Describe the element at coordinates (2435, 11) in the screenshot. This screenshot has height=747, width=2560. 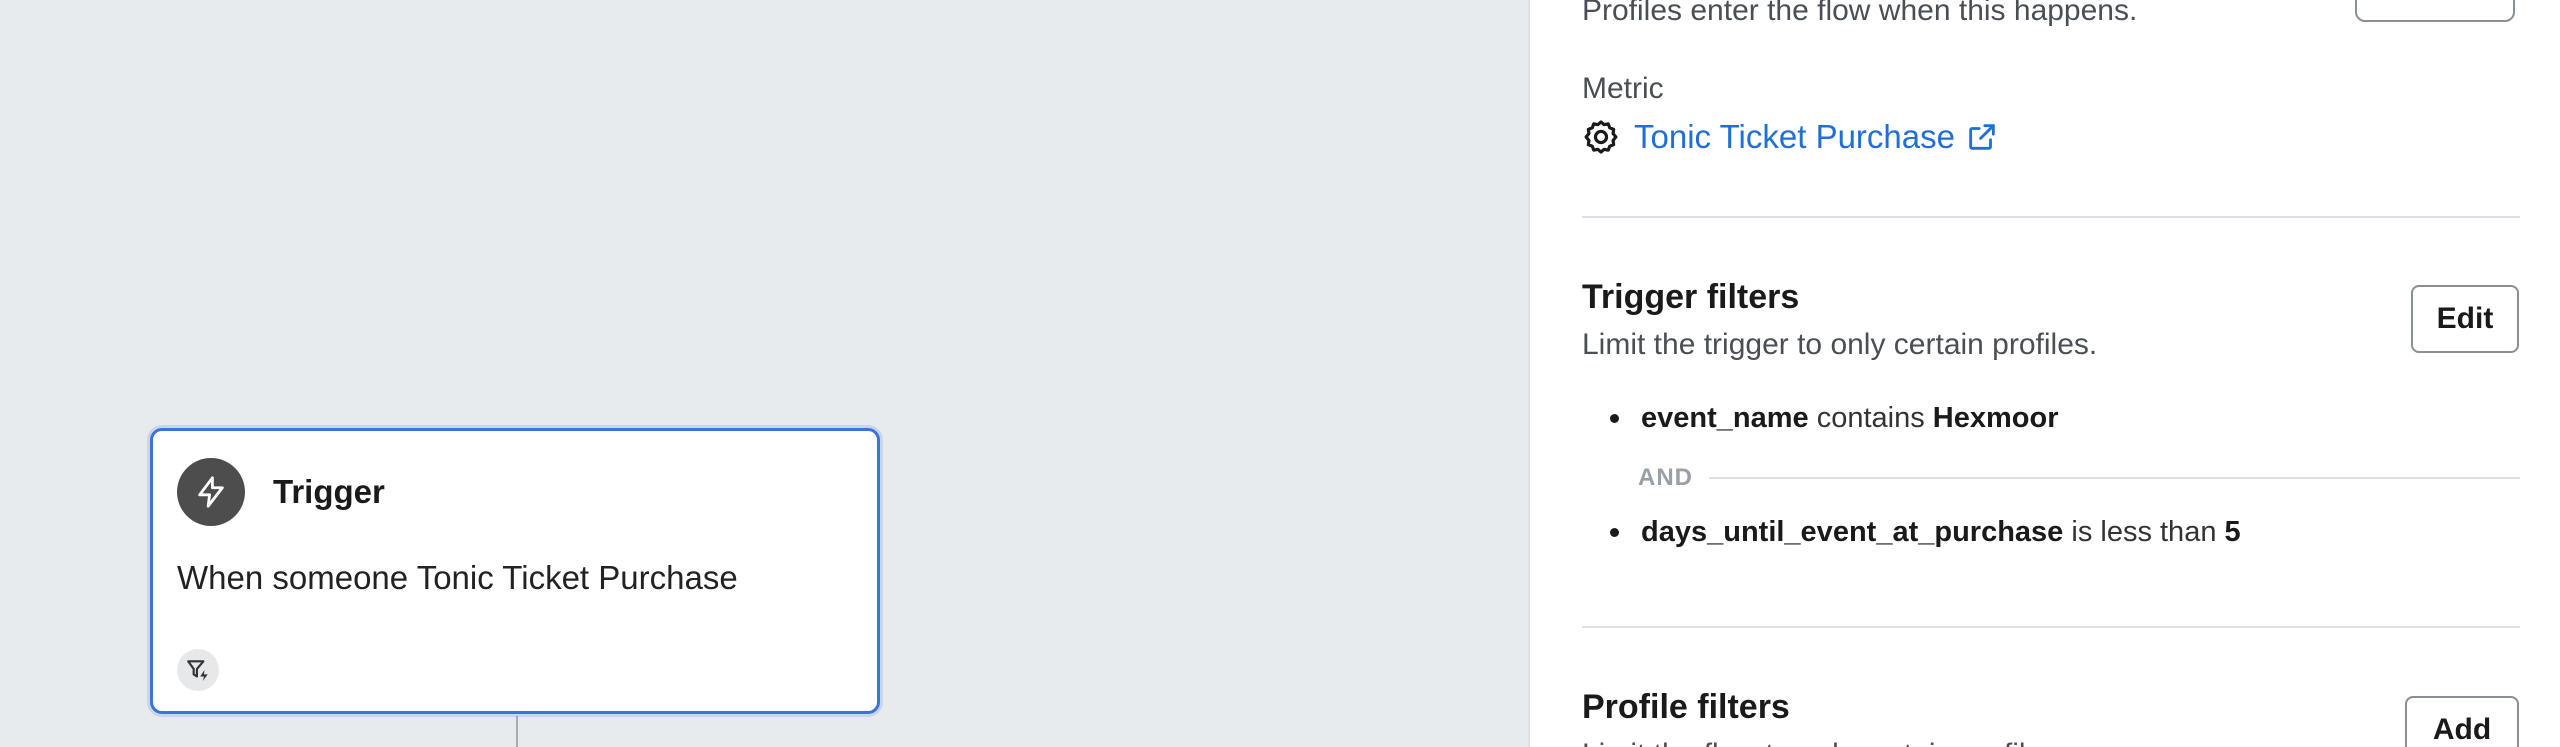
I see `trigger-change-button` at that location.